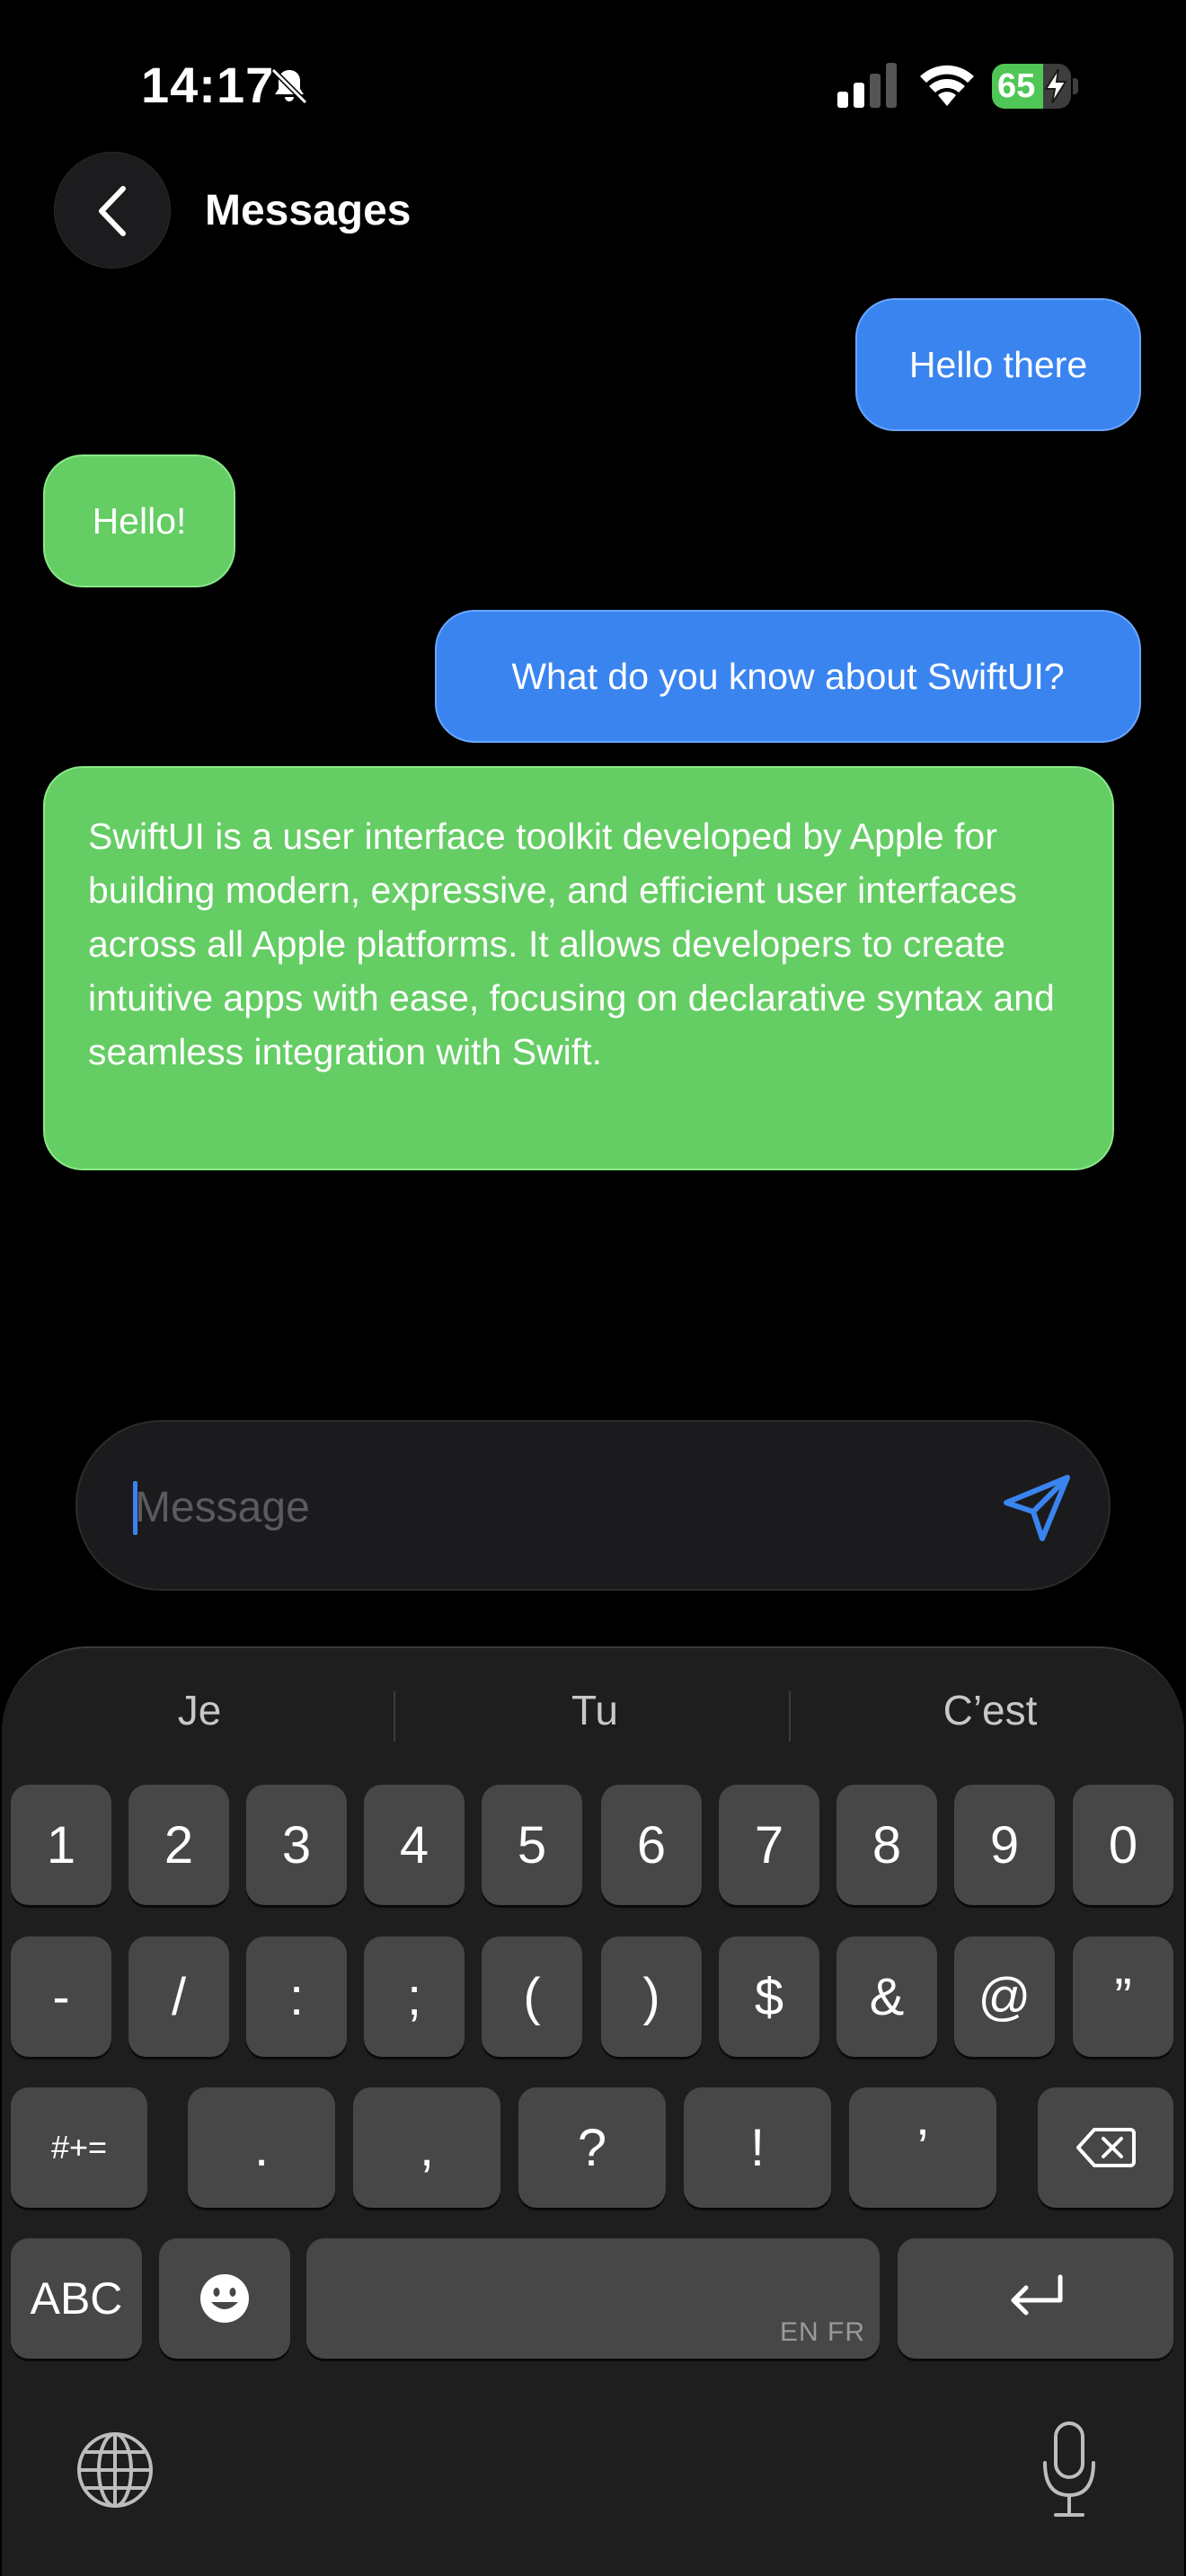 The height and width of the screenshot is (2576, 1186). Describe the element at coordinates (1123, 1997) in the screenshot. I see `key-quote: ”` at that location.